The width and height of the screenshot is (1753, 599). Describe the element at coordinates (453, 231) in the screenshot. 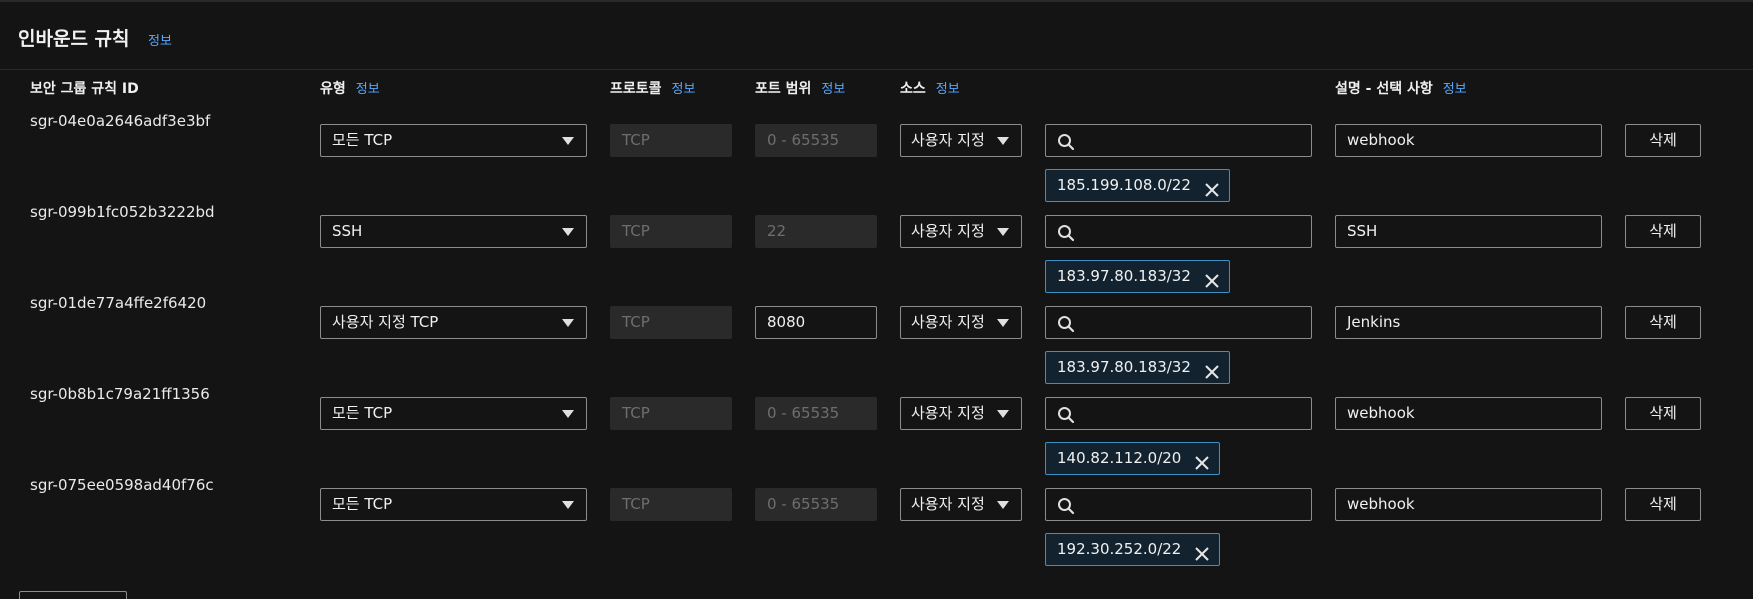

I see `type-select: SSH` at that location.